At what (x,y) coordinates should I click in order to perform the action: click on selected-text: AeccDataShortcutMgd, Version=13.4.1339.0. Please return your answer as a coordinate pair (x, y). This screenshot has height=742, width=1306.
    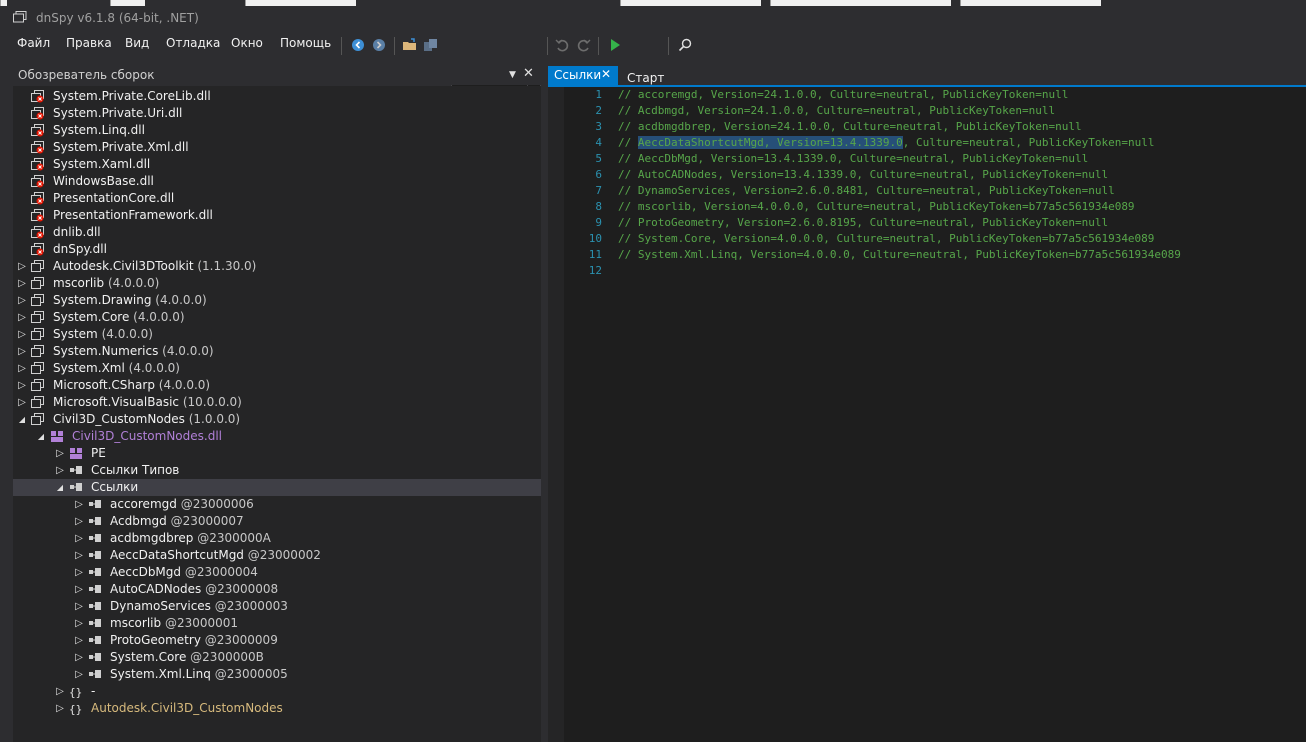
    Looking at the image, I should click on (770, 142).